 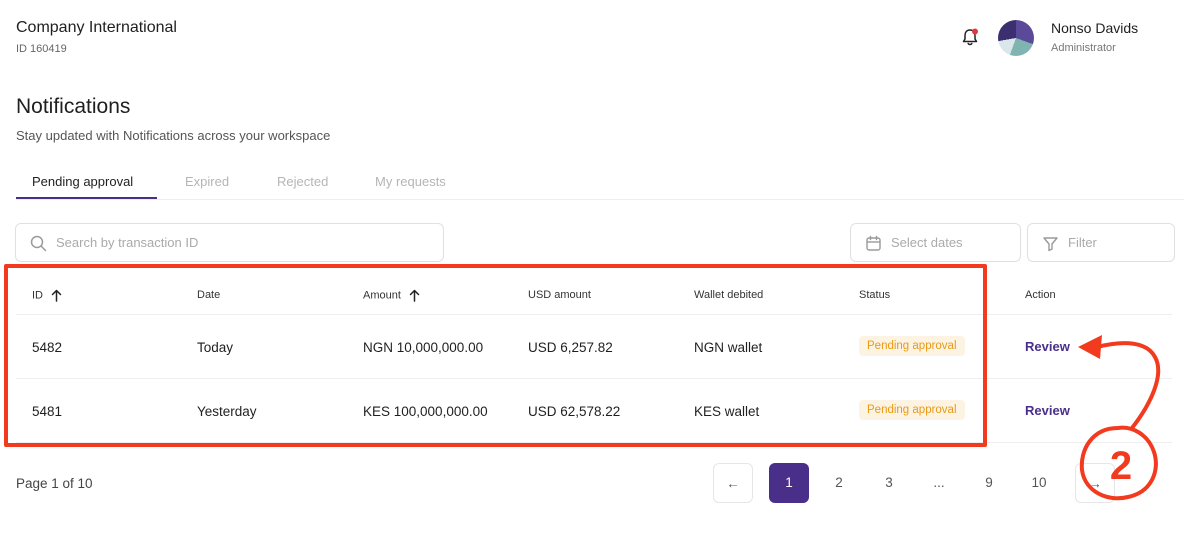 I want to click on page-button-2: 2, so click(x=839, y=483).